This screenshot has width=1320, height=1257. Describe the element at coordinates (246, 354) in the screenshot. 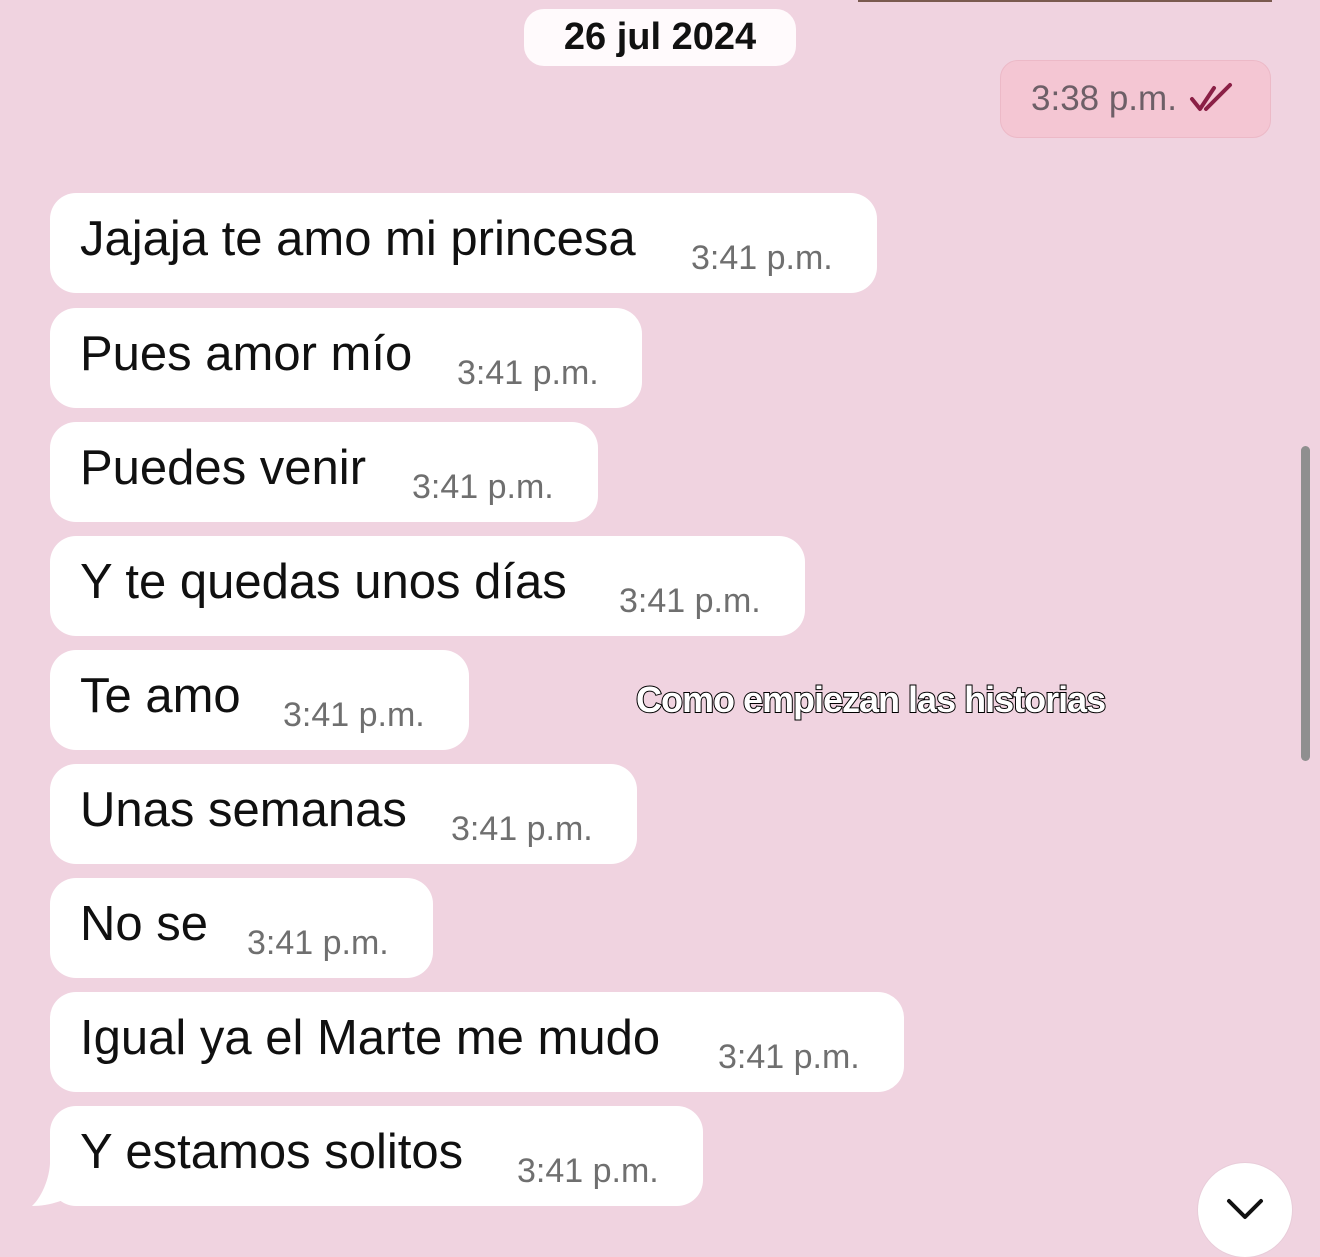

I see `message-text: Pues amor mío` at that location.